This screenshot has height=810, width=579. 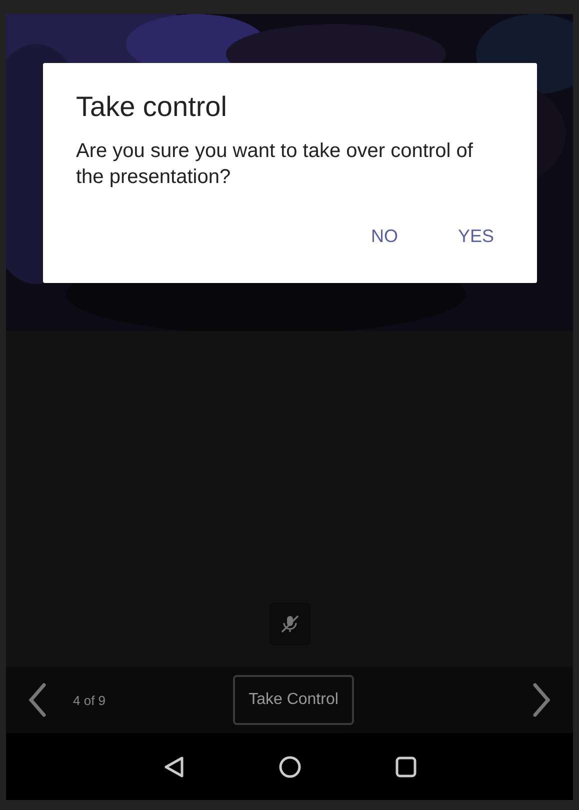 I want to click on back-icon, so click(x=174, y=766).